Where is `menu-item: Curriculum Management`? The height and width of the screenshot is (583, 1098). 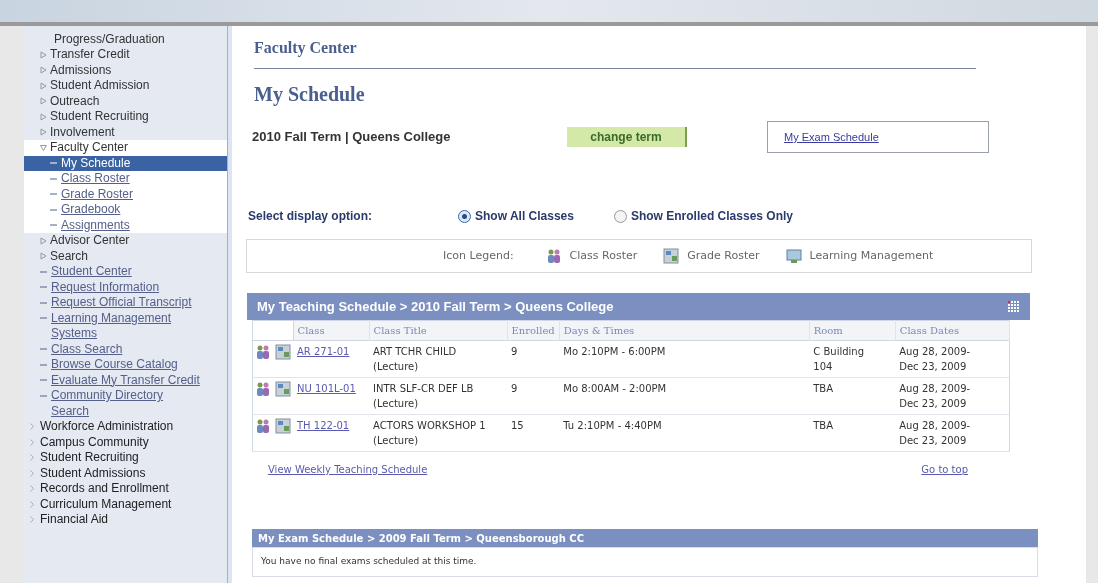 menu-item: Curriculum Management is located at coordinates (106, 504).